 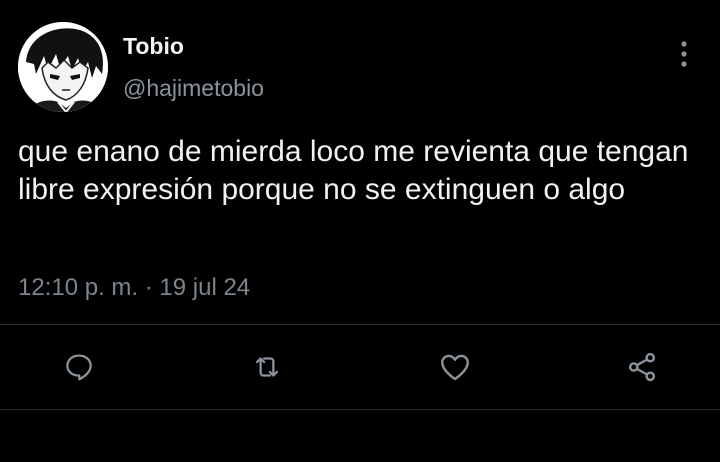 I want to click on avatar, so click(x=63, y=67).